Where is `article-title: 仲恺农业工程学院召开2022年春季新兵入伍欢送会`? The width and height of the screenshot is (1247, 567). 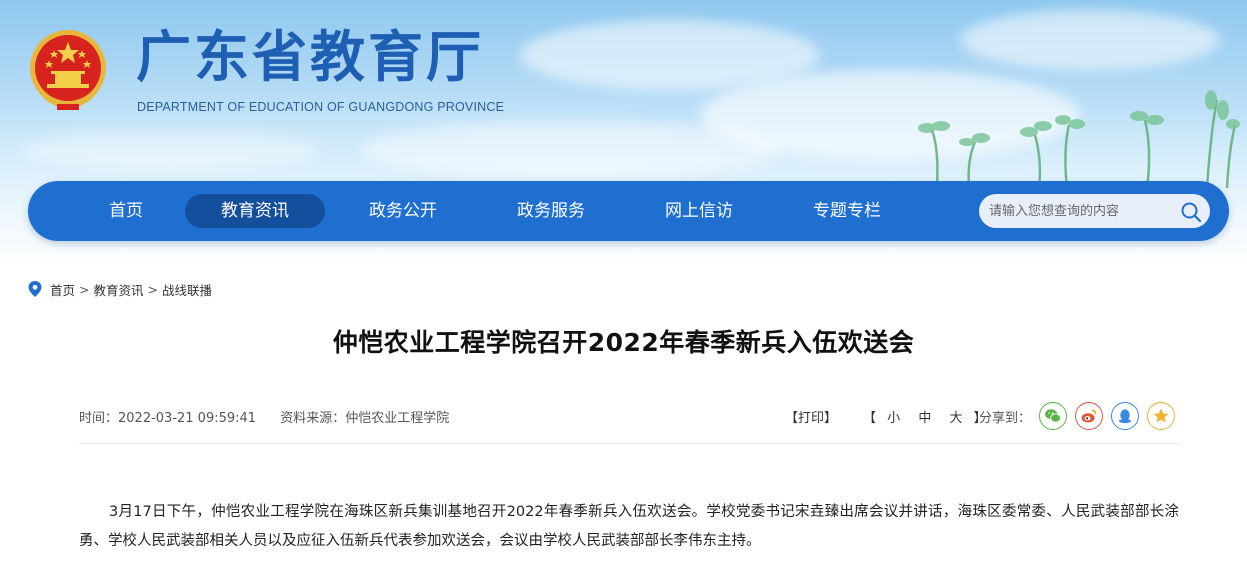 article-title: 仲恺农业工程学院召开2022年春季新兵入伍欢送会 is located at coordinates (623, 342).